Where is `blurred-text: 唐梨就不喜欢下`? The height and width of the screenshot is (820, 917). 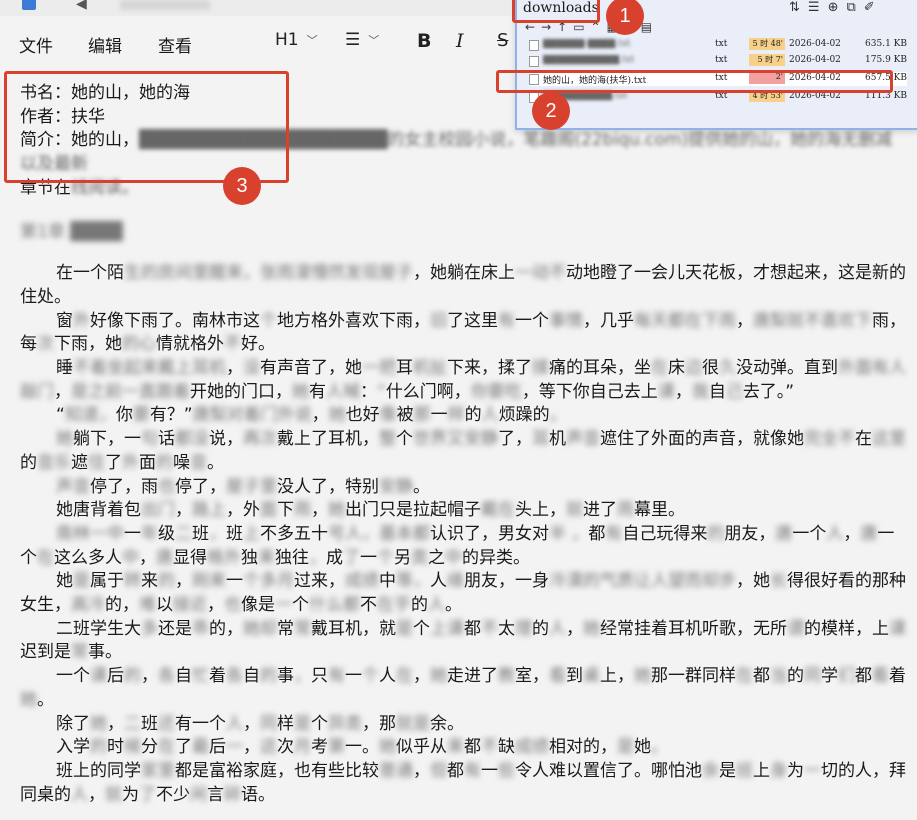 blurred-text: 唐梨就不喜欢下 is located at coordinates (812, 320).